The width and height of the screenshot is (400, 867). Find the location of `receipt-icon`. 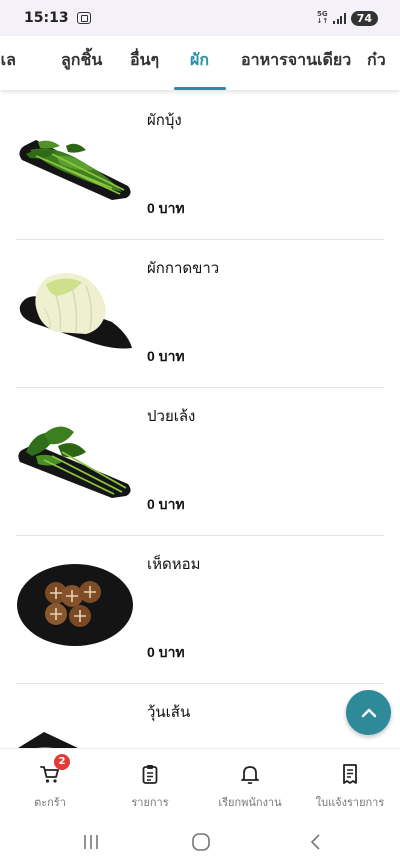

receipt-icon is located at coordinates (350, 774).